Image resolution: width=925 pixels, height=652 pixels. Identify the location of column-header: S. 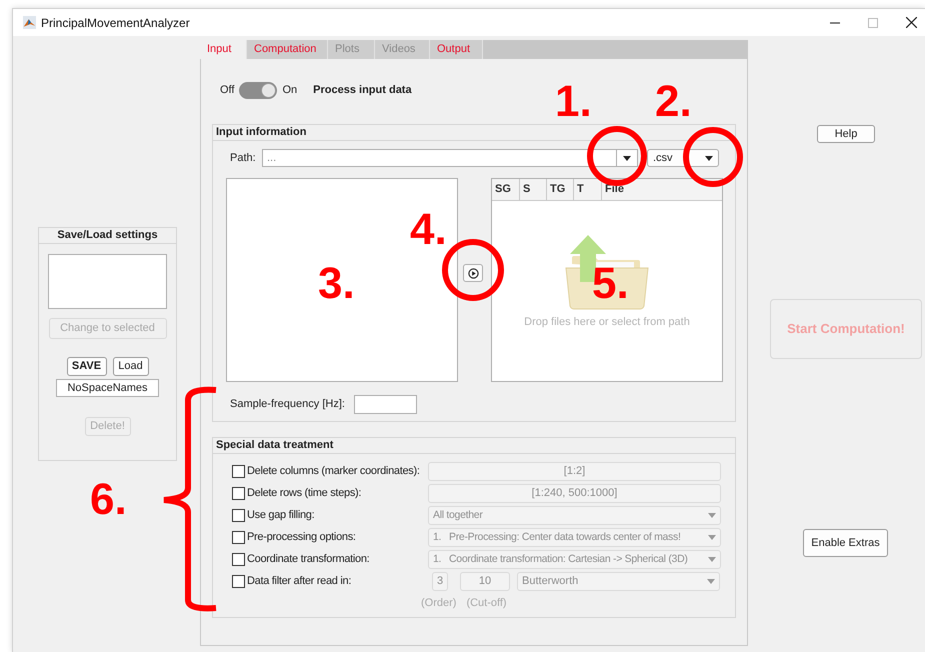
(533, 189).